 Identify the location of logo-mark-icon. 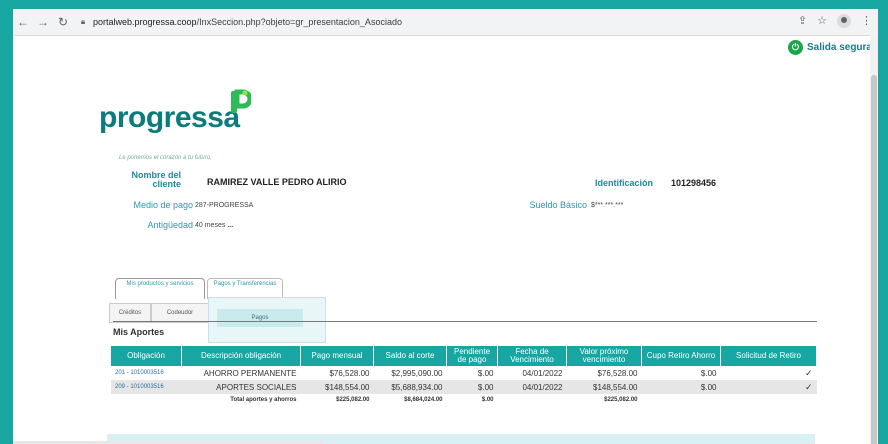
(241, 101).